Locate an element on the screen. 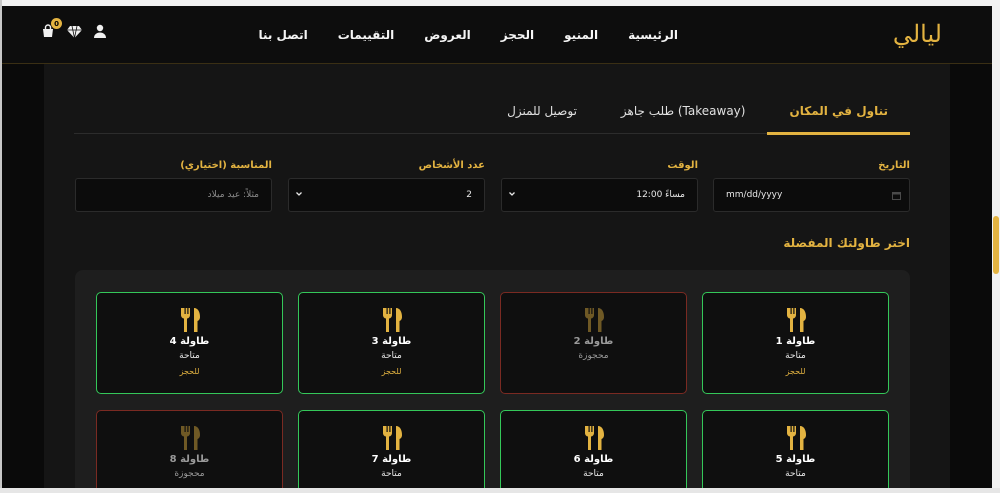  table-card-8: طاولة 8 محجوزة is located at coordinates (189, 451).